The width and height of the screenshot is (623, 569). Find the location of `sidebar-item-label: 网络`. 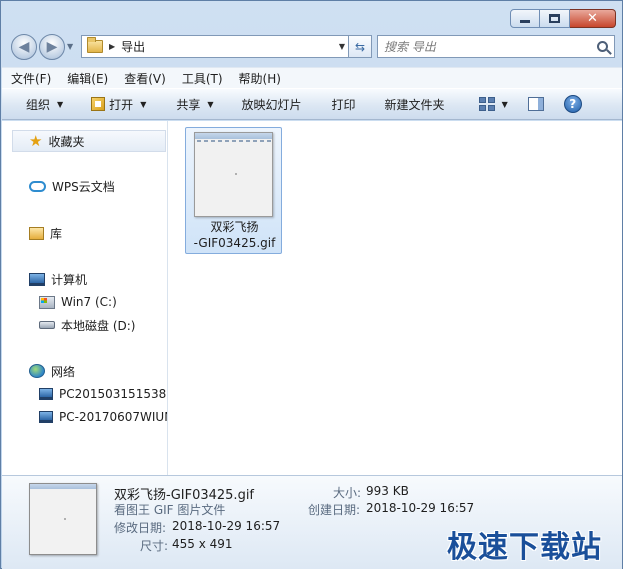

sidebar-item-label: 网络 is located at coordinates (63, 371).